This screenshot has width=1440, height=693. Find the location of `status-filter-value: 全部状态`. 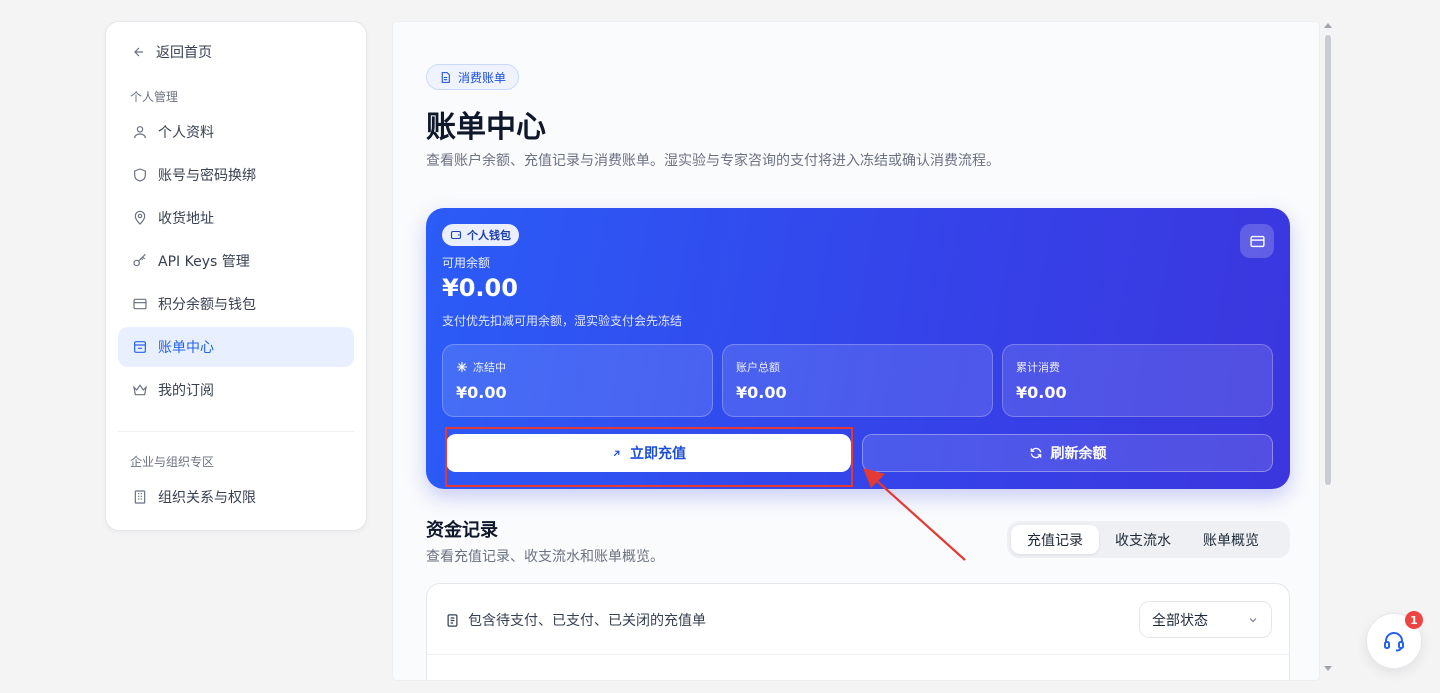

status-filter-value: 全部状态 is located at coordinates (1180, 620).